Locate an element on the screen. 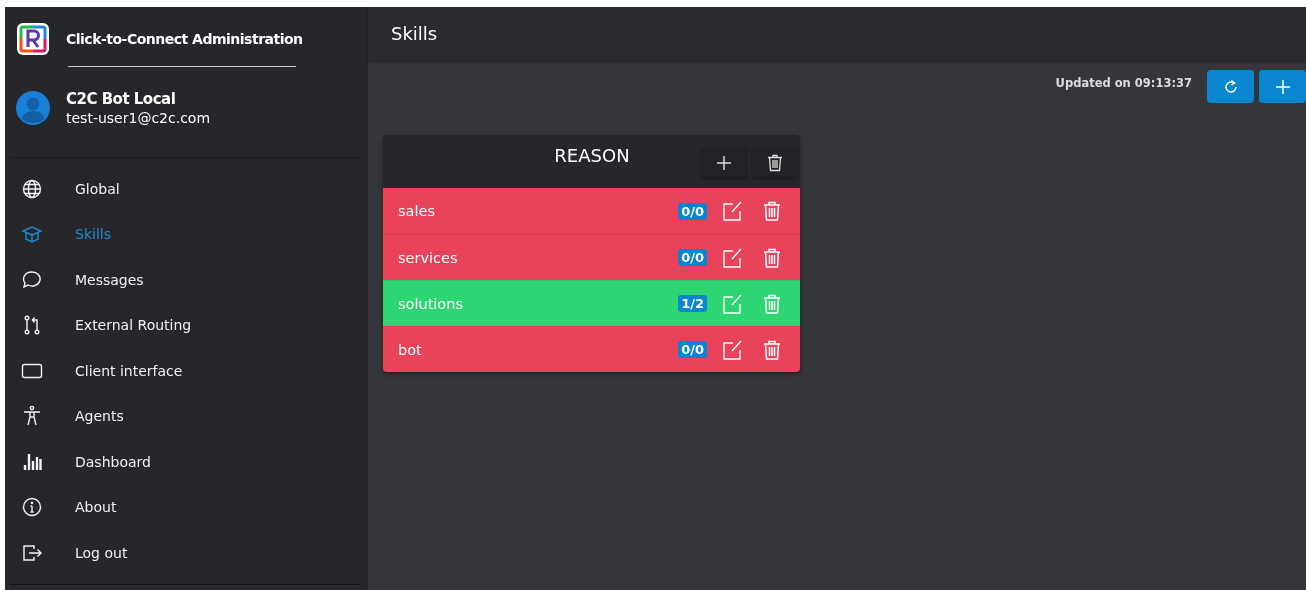 The width and height of the screenshot is (1306, 590). logo-icon is located at coordinates (33, 39).